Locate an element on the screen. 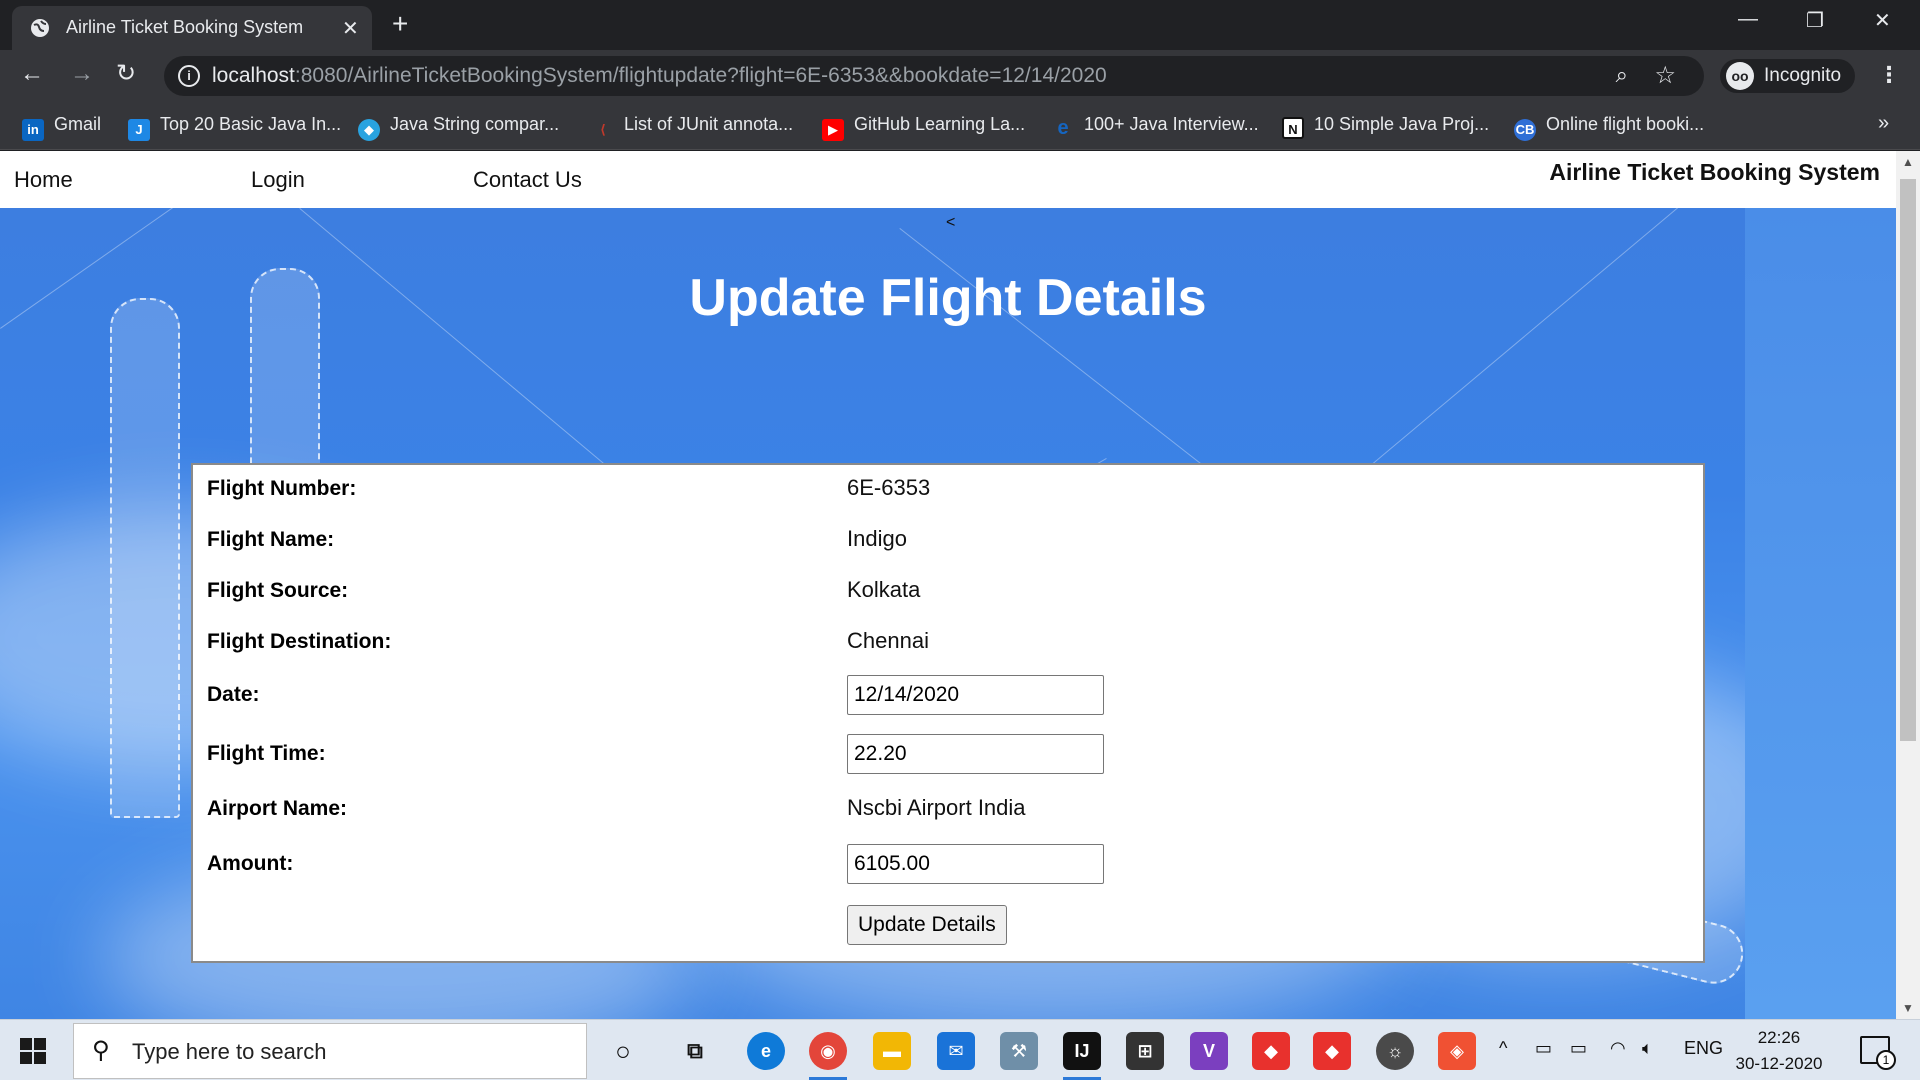 This screenshot has height=1080, width=1920. tab-airline-booking: Airline Ticket Booking System ✕ is located at coordinates (192, 28).